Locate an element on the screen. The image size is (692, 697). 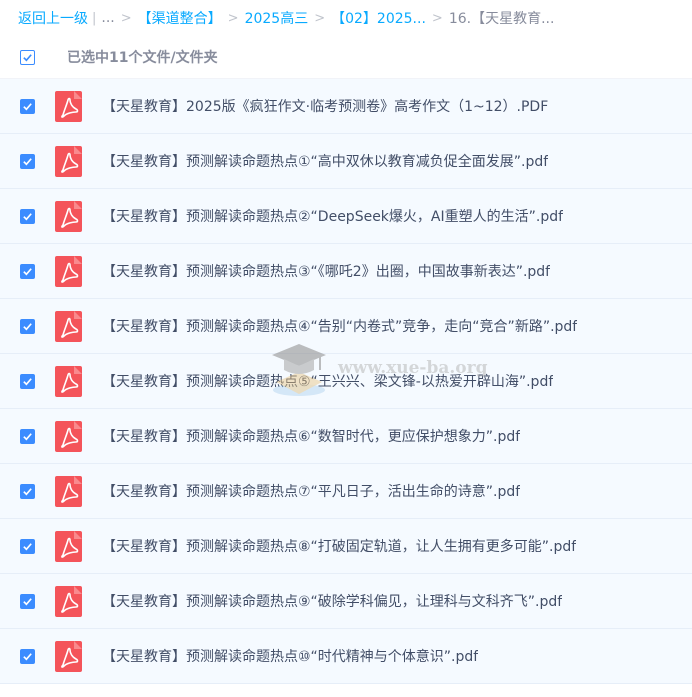
file-row: 【天星教育】预测解读命题热点③“《哪吒2》出圈，中国故事新表达”.pdf is located at coordinates (346, 271).